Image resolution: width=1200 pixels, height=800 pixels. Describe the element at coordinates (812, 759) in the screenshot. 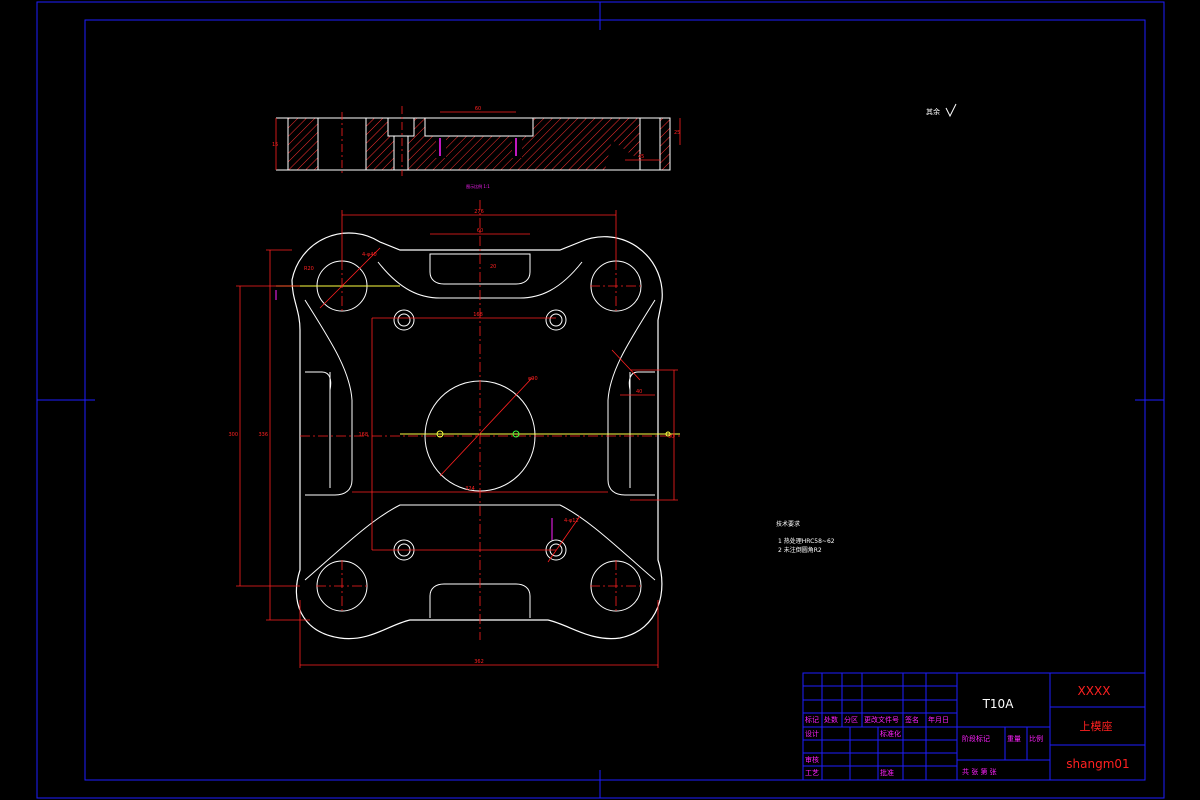

I see `label-checker: 审核` at that location.